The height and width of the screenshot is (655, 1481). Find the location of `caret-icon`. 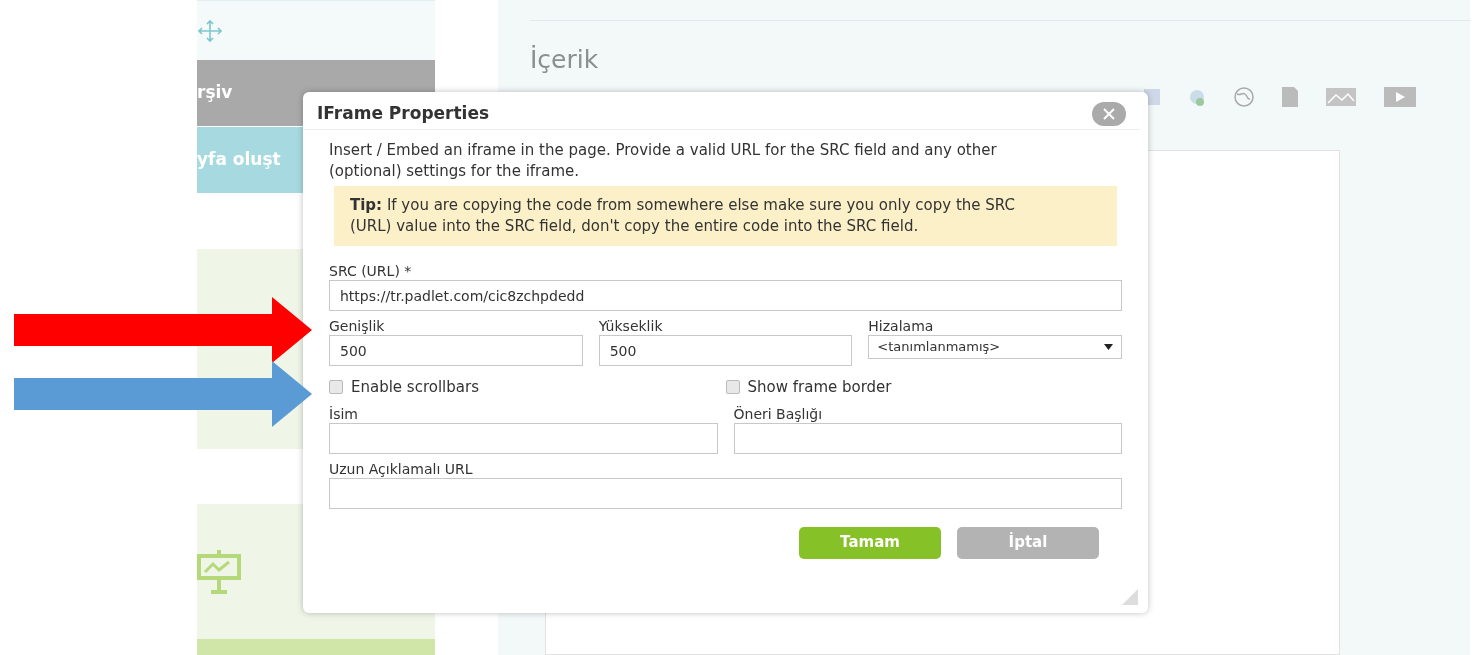

caret-icon is located at coordinates (1108, 347).